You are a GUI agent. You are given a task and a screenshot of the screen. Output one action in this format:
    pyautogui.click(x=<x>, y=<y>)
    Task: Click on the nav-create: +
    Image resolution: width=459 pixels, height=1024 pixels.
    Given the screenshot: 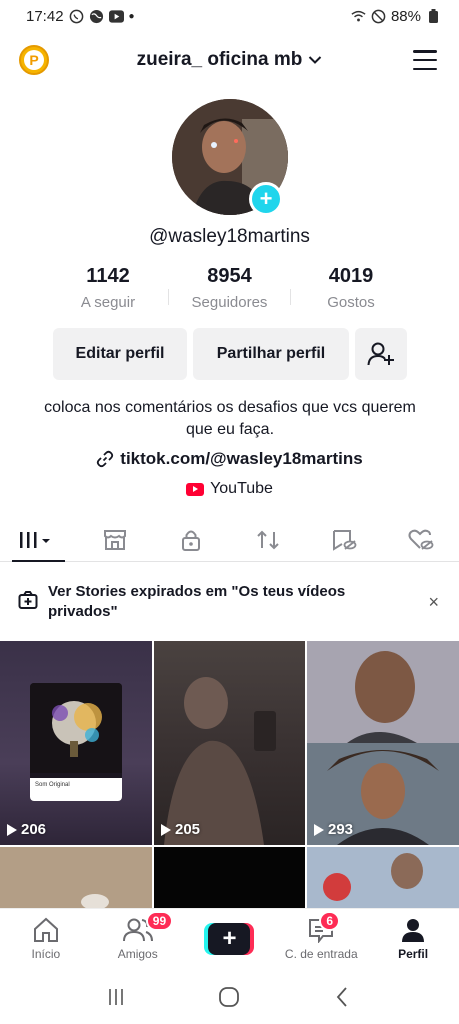 What is the action you would take?
    pyautogui.click(x=230, y=939)
    